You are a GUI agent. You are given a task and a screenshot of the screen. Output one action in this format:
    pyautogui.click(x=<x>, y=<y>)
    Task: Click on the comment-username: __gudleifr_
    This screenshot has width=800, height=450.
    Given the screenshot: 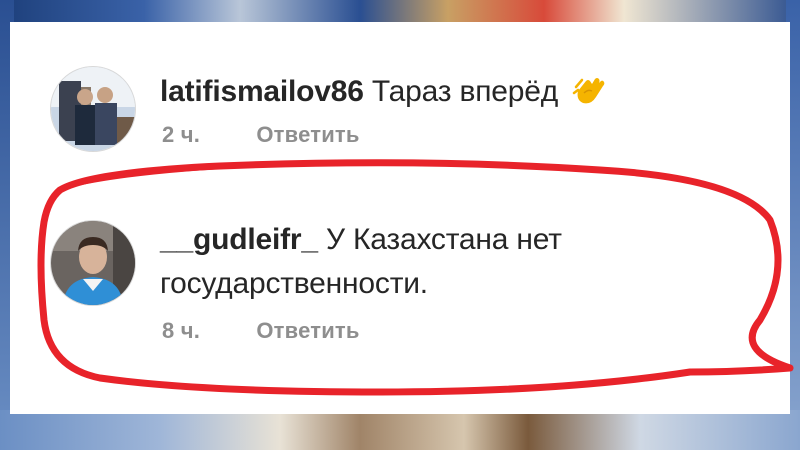 What is the action you would take?
    pyautogui.click(x=239, y=239)
    